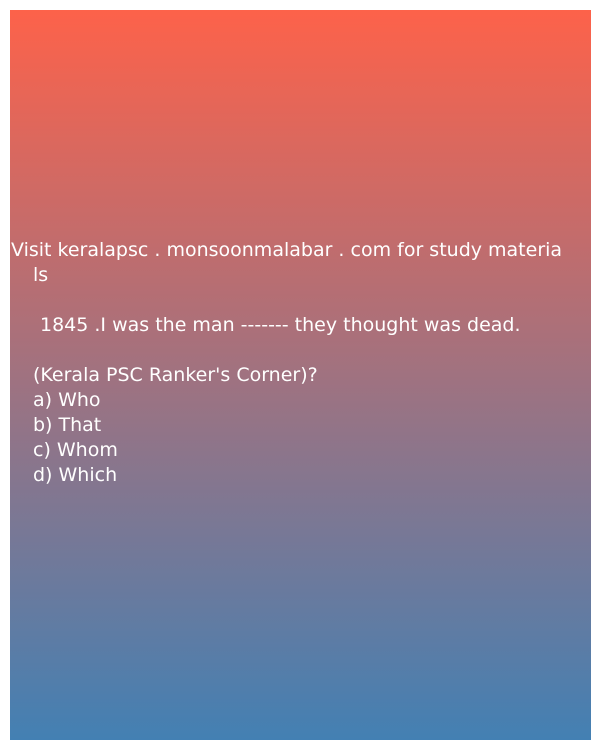 The height and width of the screenshot is (750, 600). I want to click on option-d: d) Which, so click(75, 475).